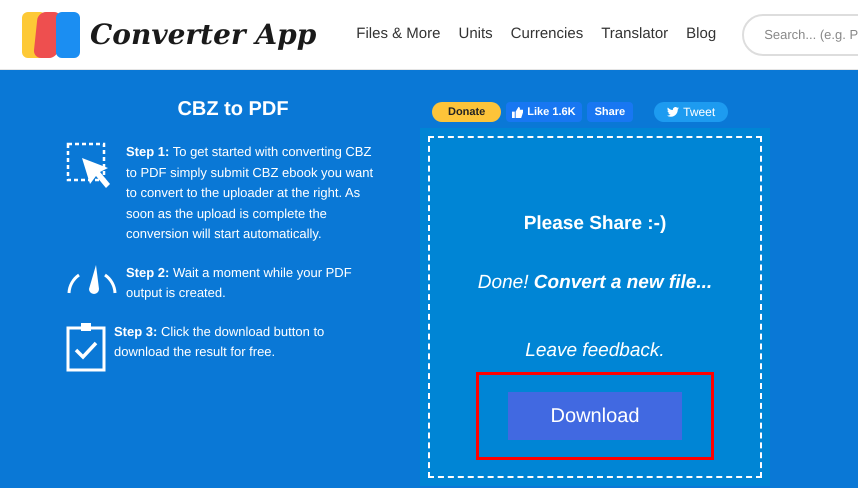 The image size is (858, 488). Describe the element at coordinates (239, 283) in the screenshot. I see `step-text: Step 2: Wait a moment while your PDF output is created.` at that location.